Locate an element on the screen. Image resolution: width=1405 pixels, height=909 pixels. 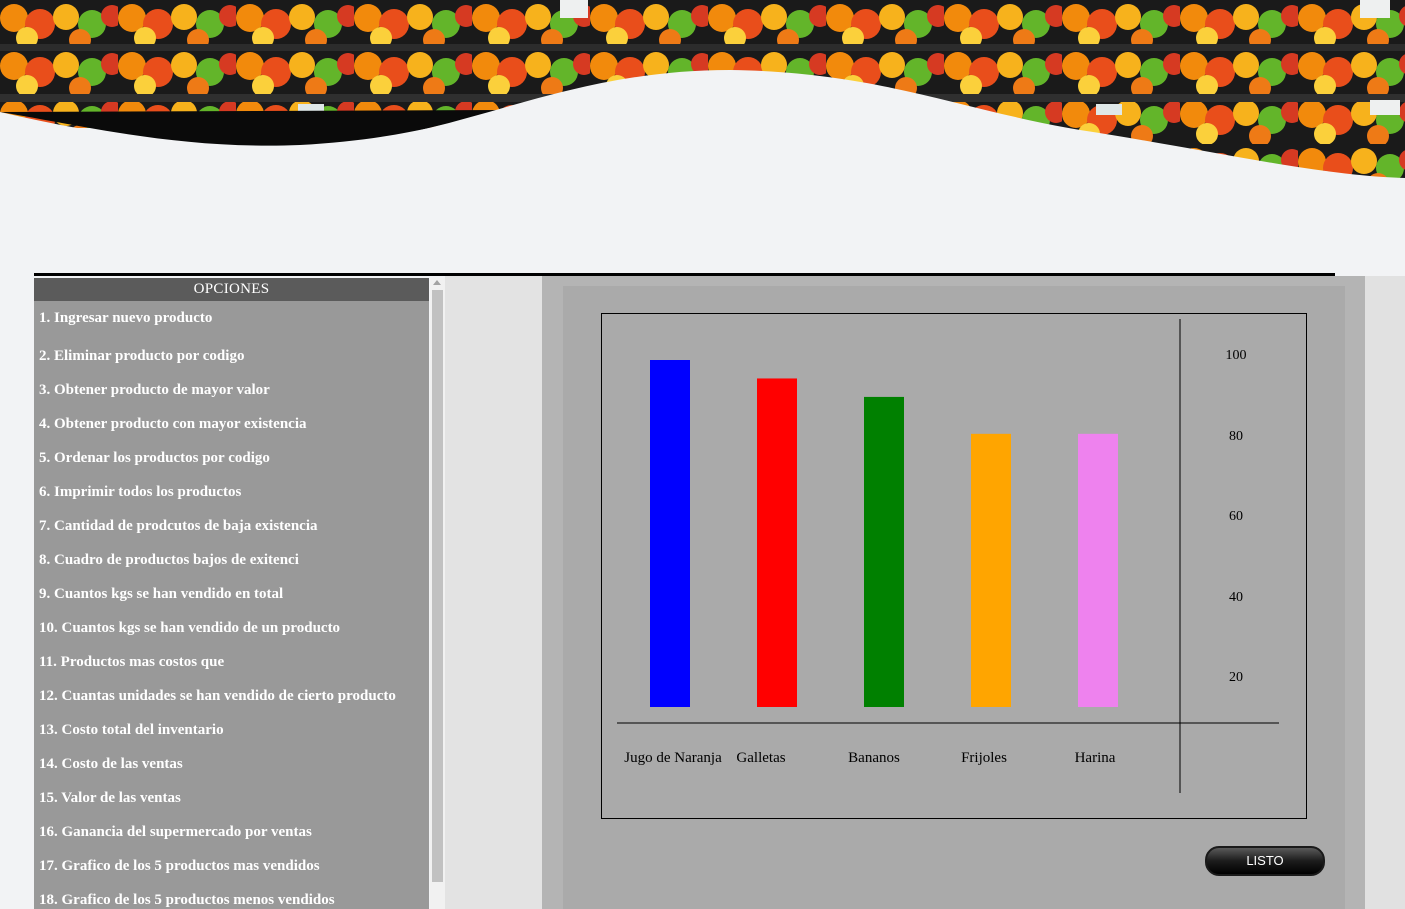
x-tick-label-3: Bananos is located at coordinates (874, 758).